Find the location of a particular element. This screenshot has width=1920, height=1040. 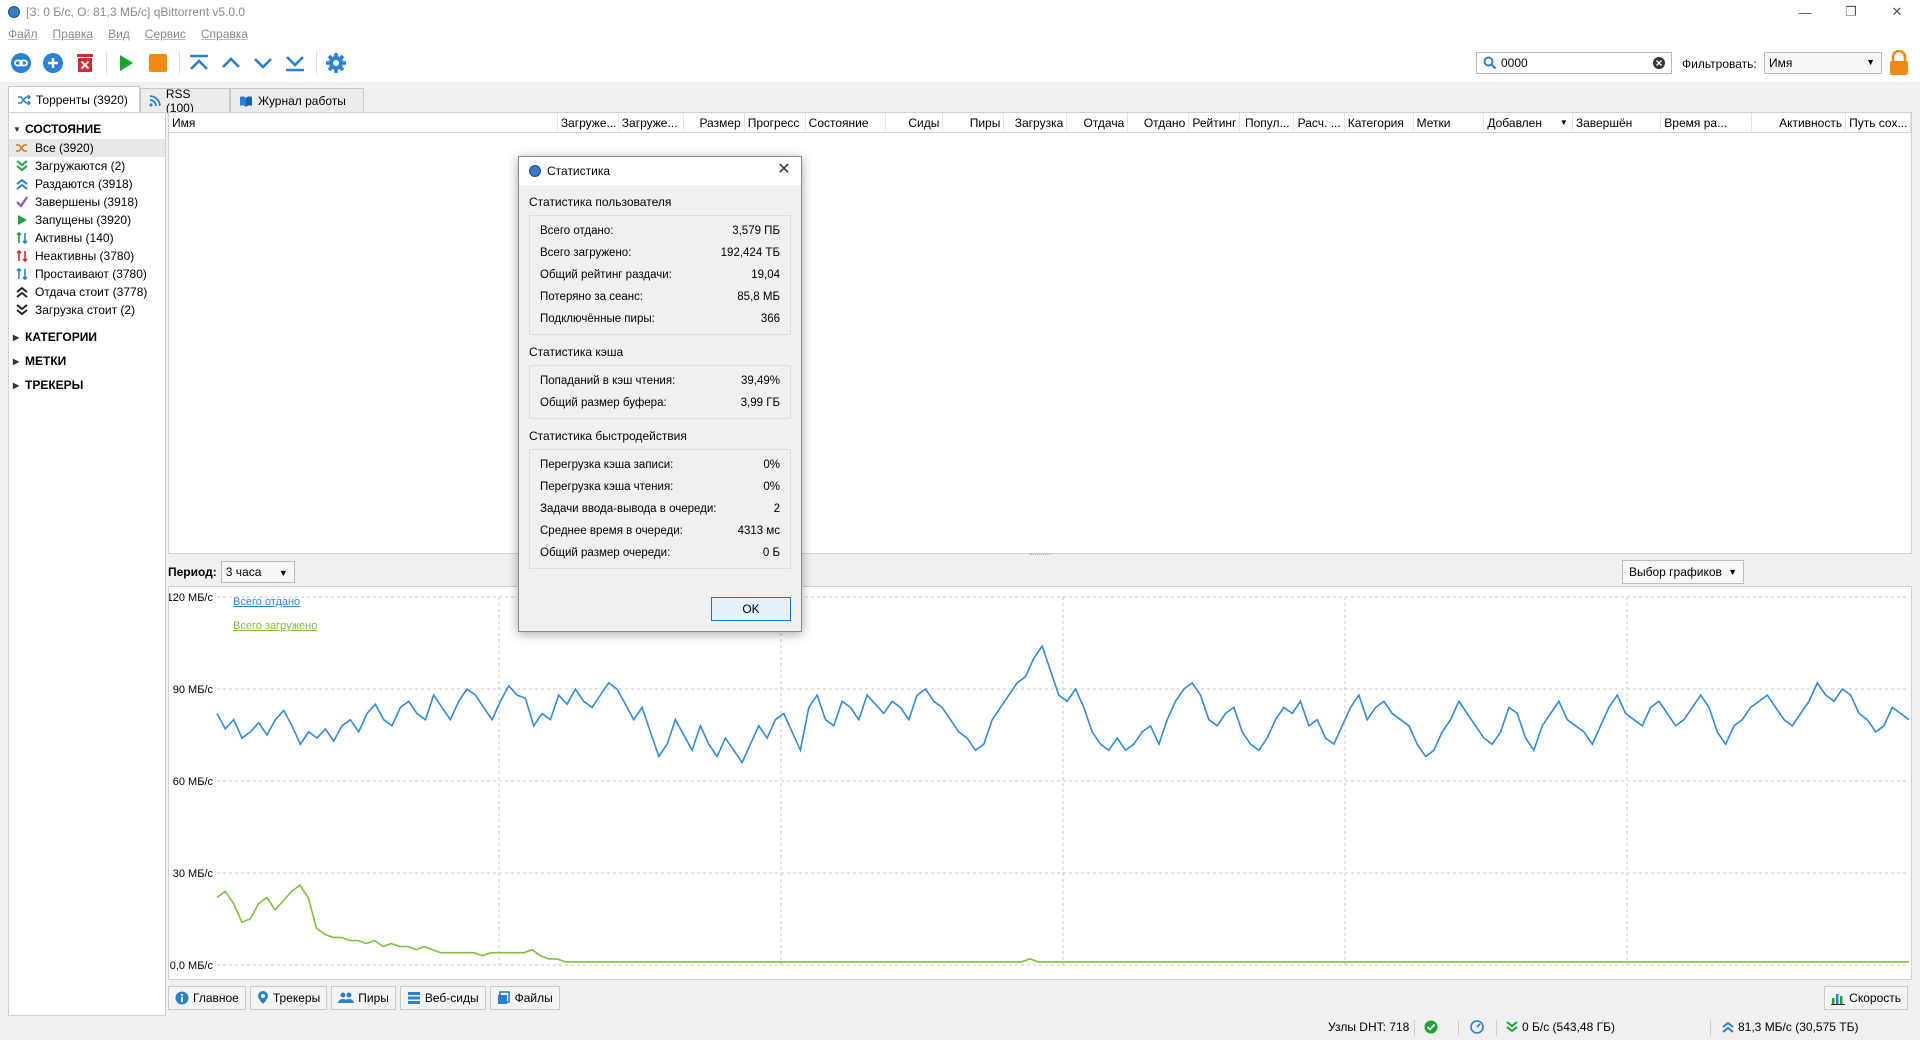

stat-value: 366 is located at coordinates (770, 319).